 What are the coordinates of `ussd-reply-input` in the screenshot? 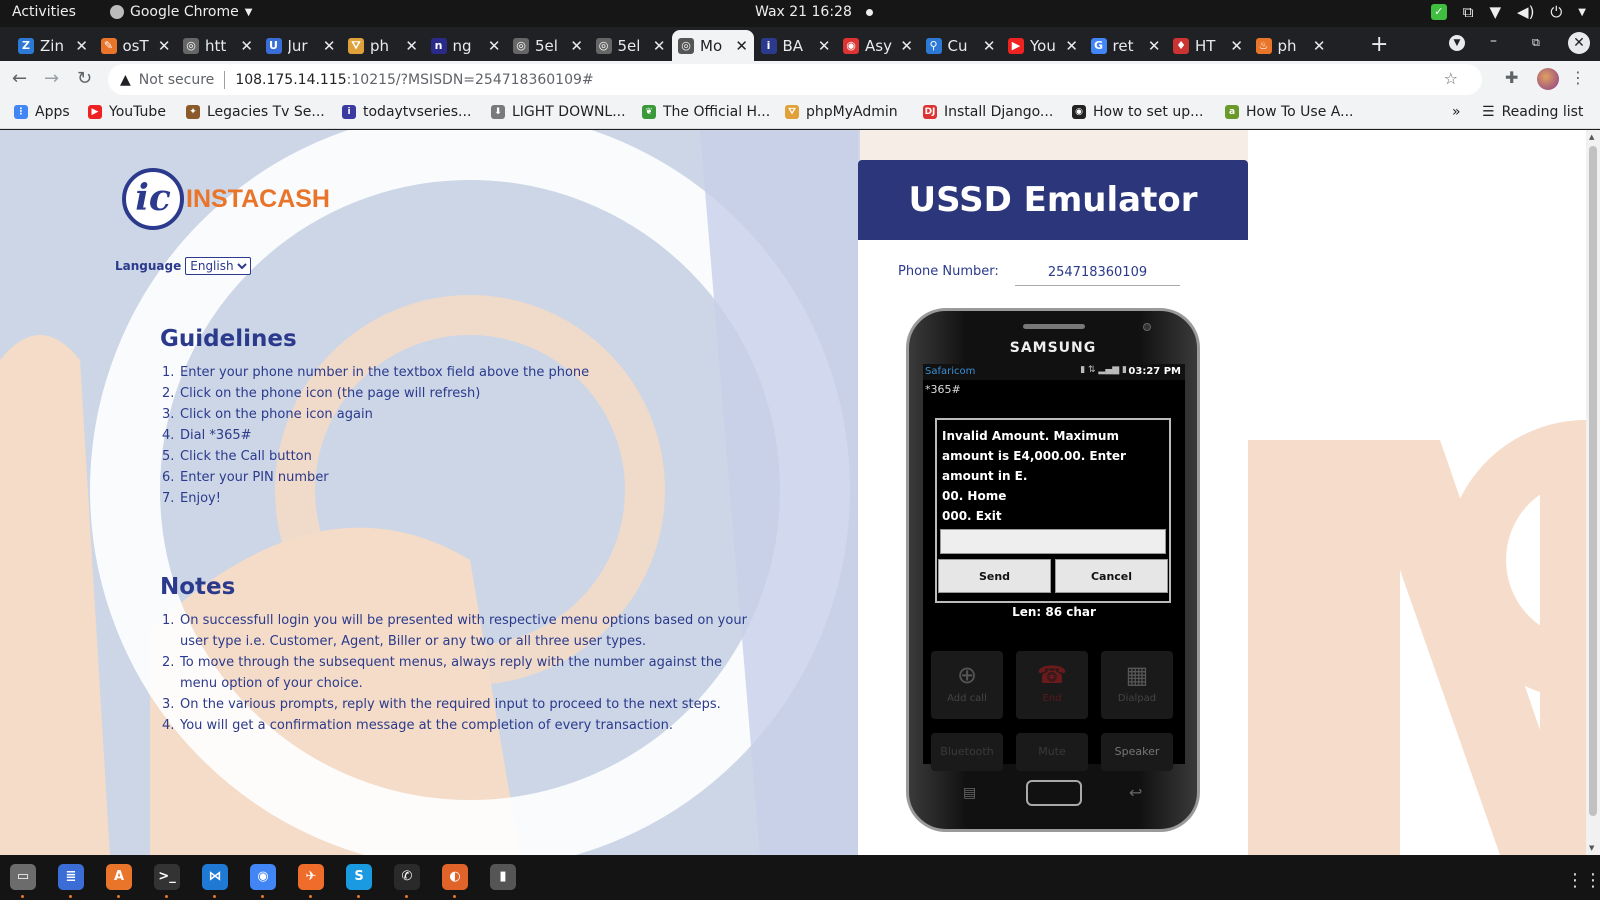 It's located at (1053, 541).